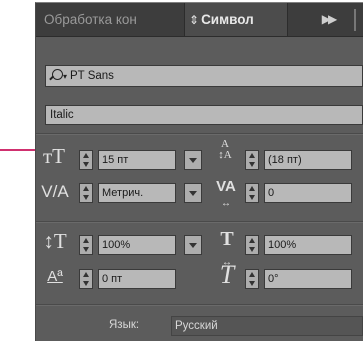 The height and width of the screenshot is (341, 363). What do you see at coordinates (227, 19) in the screenshot?
I see `tab-character-label: Символ` at bounding box center [227, 19].